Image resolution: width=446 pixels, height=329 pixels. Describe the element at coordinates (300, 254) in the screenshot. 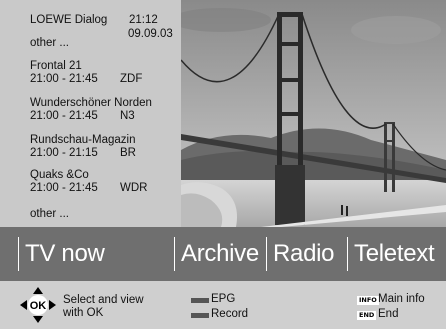

I see `menu-item-radio: Radio` at that location.